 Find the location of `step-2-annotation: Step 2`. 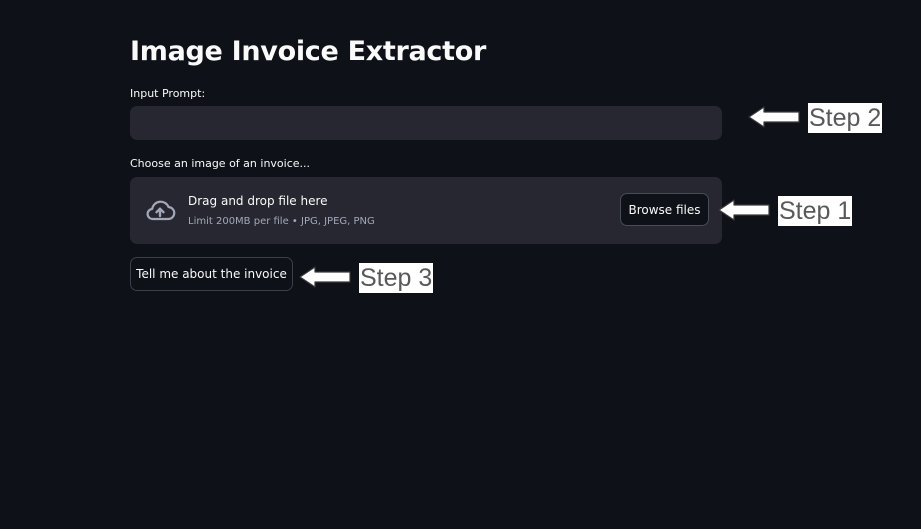

step-2-annotation: Step 2 is located at coordinates (845, 118).